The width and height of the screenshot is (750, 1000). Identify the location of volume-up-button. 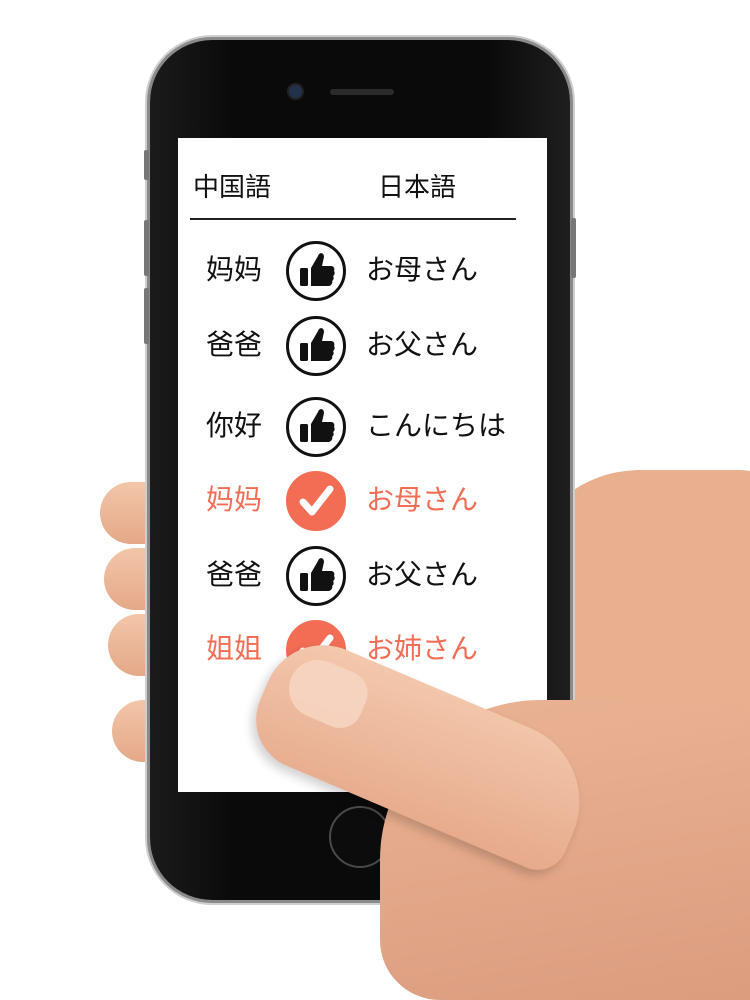
(146, 248).